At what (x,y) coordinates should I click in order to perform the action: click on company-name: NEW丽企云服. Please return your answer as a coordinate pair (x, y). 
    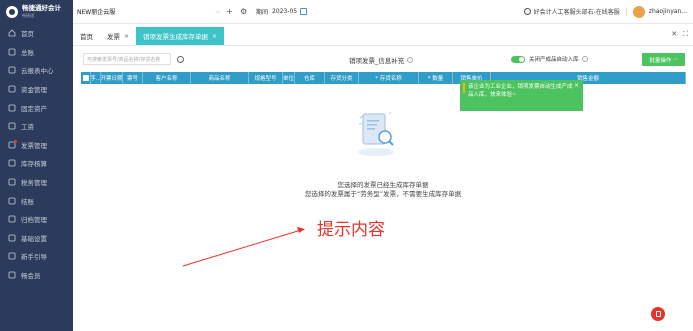
    Looking at the image, I should click on (96, 12).